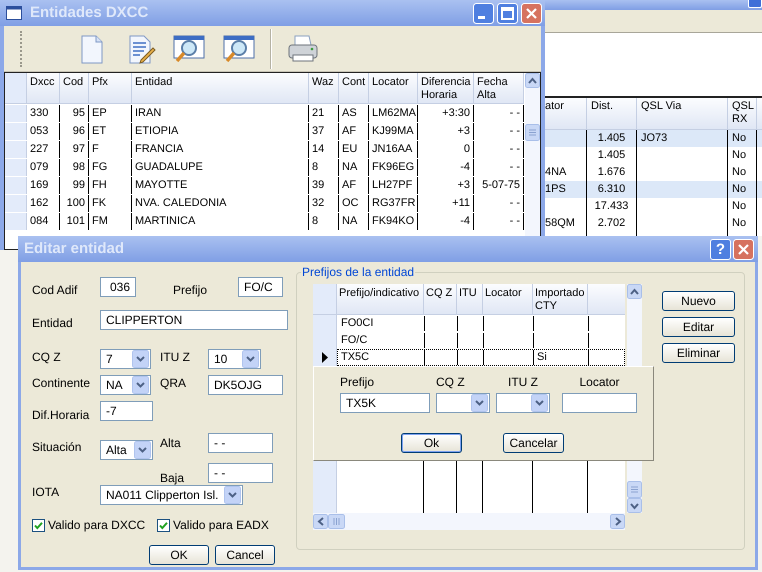 The height and width of the screenshot is (572, 762). I want to click on table-cell: +3, so click(463, 131).